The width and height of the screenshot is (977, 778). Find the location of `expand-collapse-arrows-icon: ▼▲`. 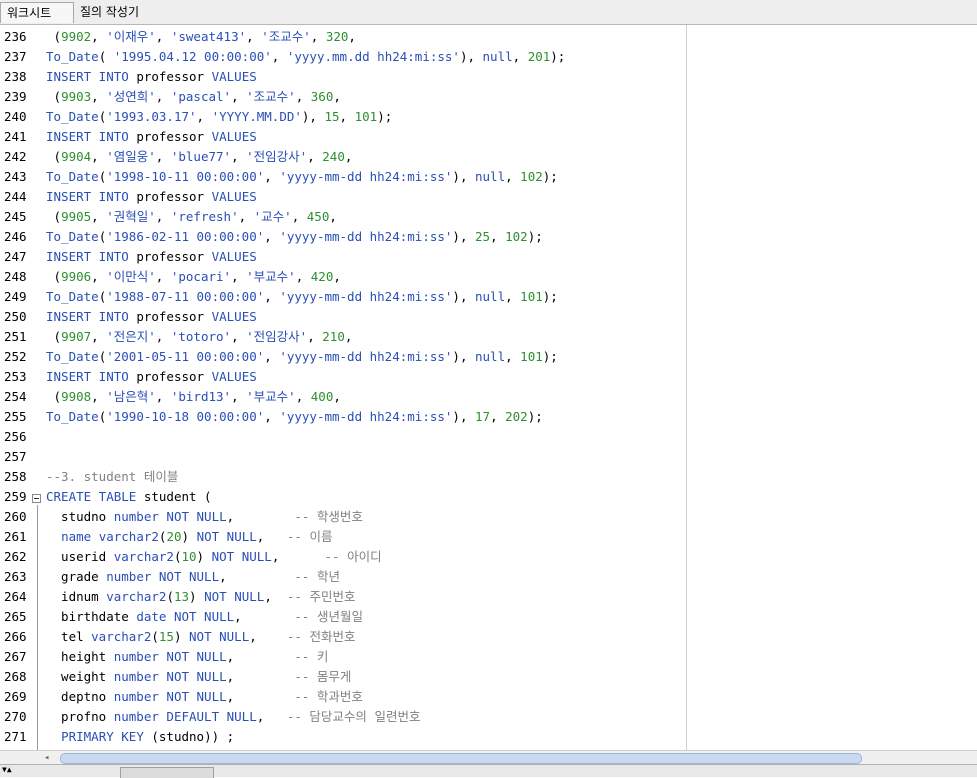

expand-collapse-arrows-icon: ▼▲ is located at coordinates (7, 770).